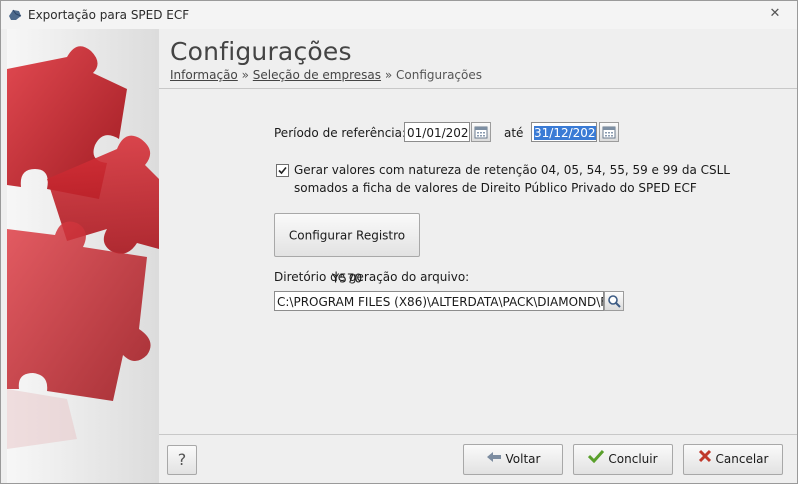 This screenshot has height=484, width=798. Describe the element at coordinates (261, 51) in the screenshot. I see `page-title: Configurações` at that location.